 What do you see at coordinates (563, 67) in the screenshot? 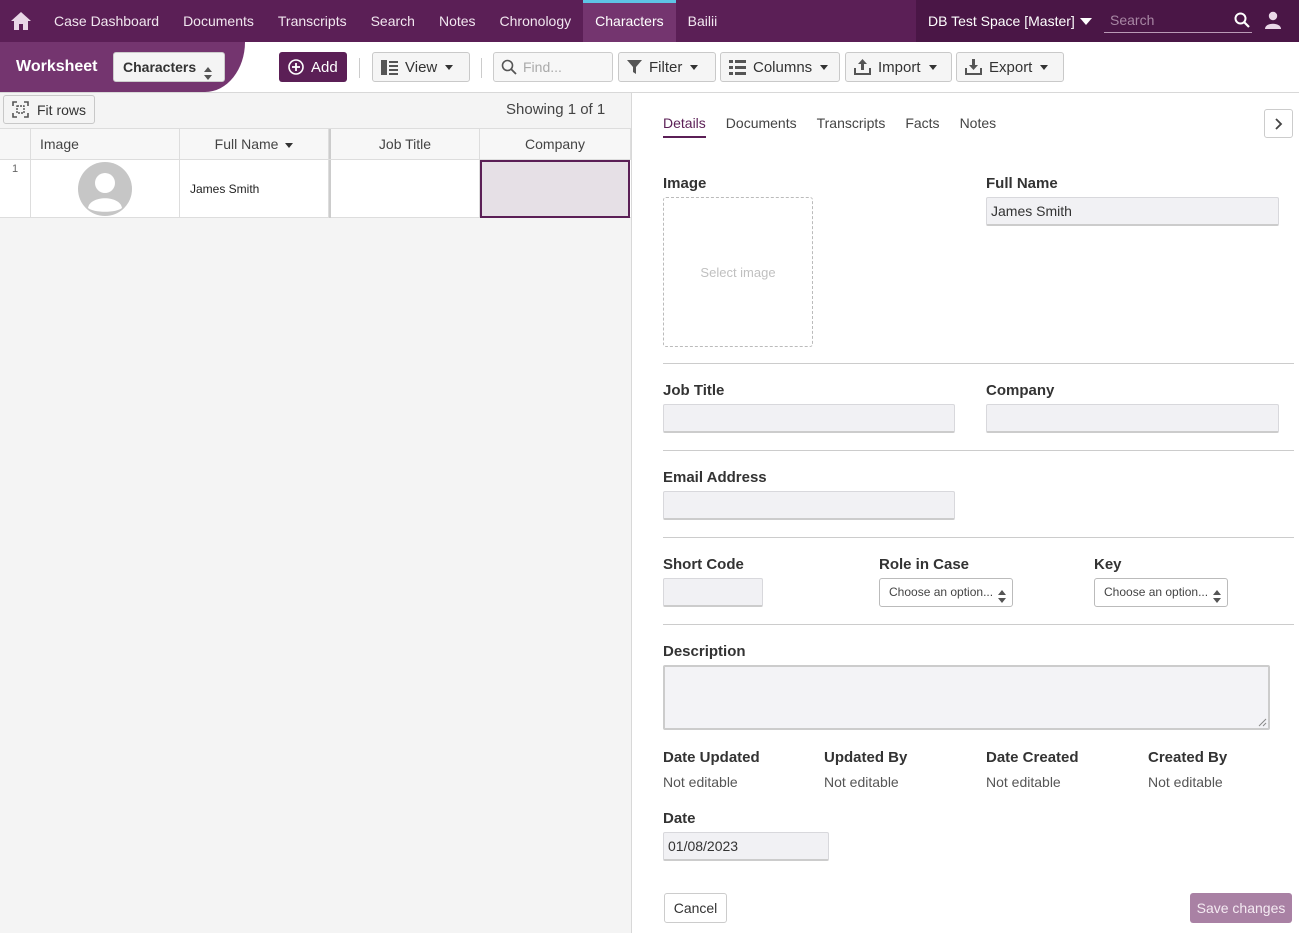
I see `find-input` at bounding box center [563, 67].